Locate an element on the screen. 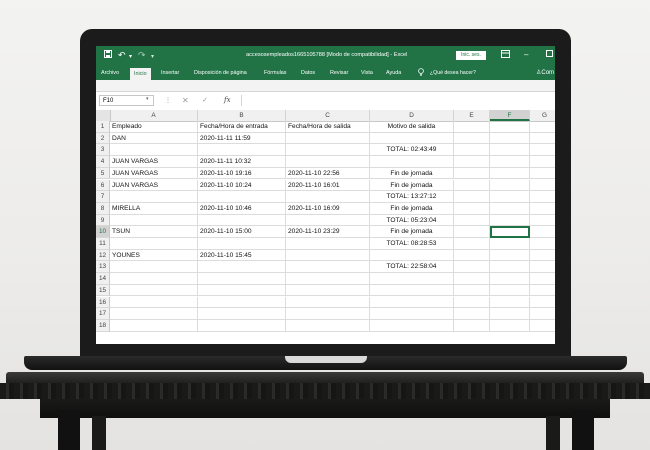 This screenshot has width=650, height=450. cell-g7 is located at coordinates (542, 197).